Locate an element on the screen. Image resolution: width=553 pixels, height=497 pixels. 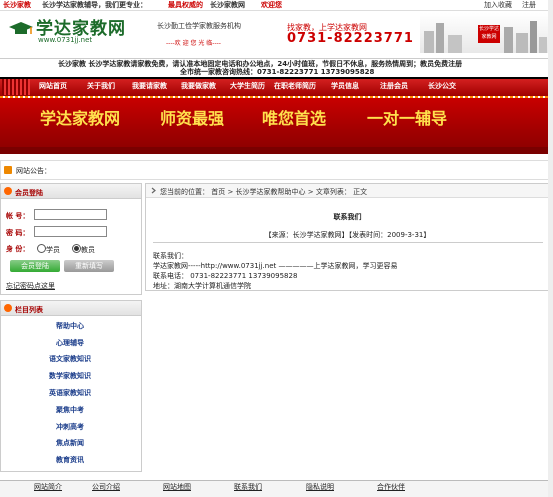
slogan: 长沙勤工俭学家教服务机构 is located at coordinates (199, 26).